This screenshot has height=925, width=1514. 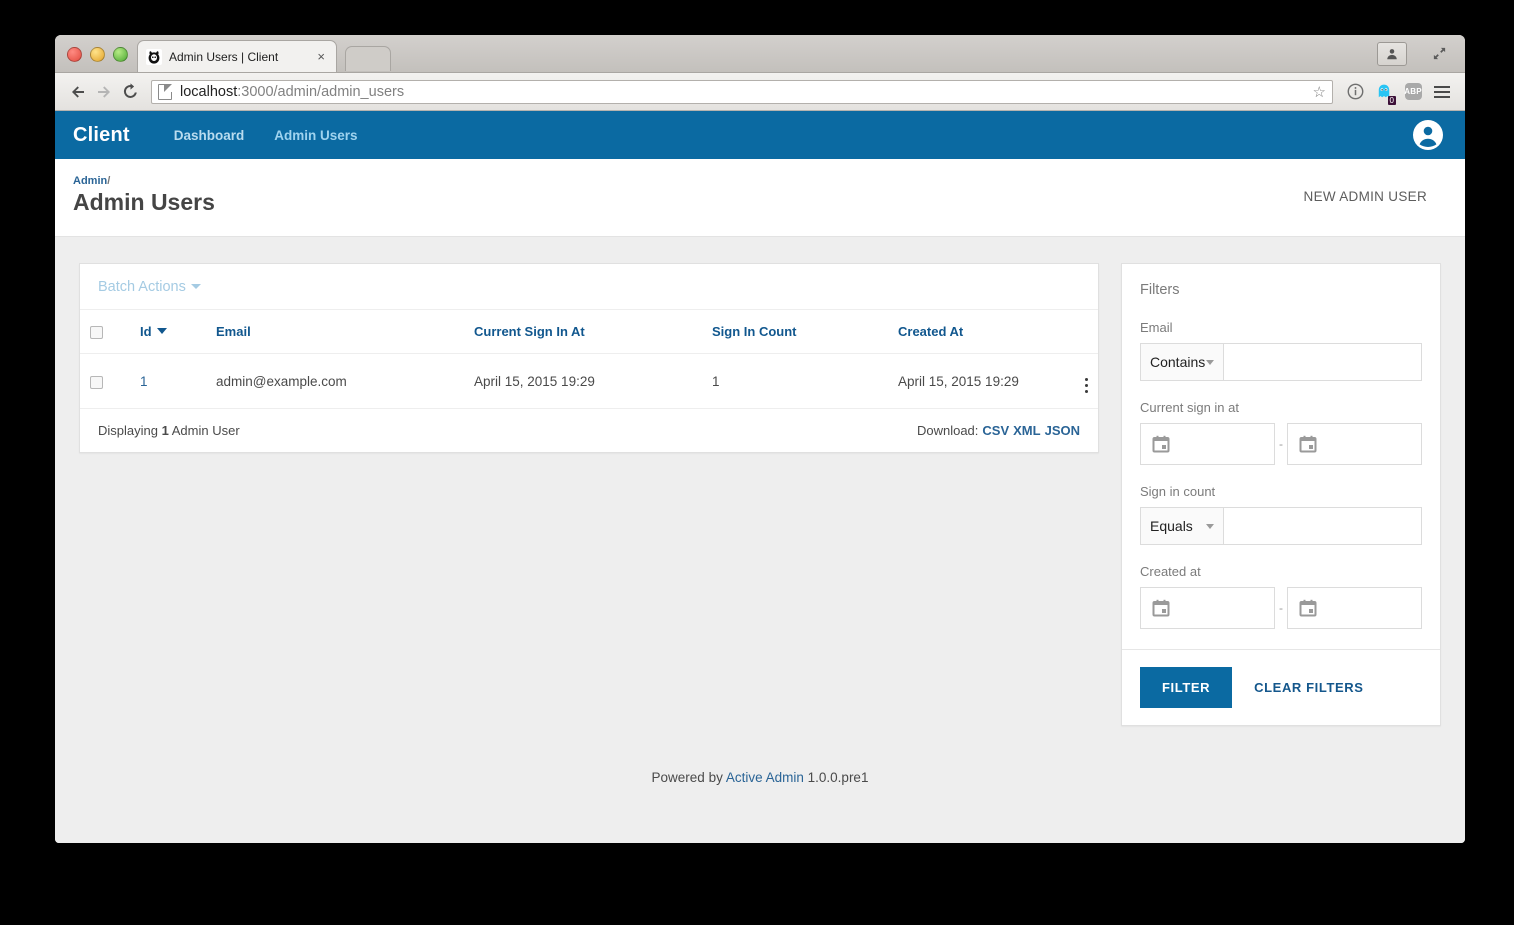 What do you see at coordinates (968, 381) in the screenshot?
I see `cell-created-at: April 15, 2015 19:29` at bounding box center [968, 381].